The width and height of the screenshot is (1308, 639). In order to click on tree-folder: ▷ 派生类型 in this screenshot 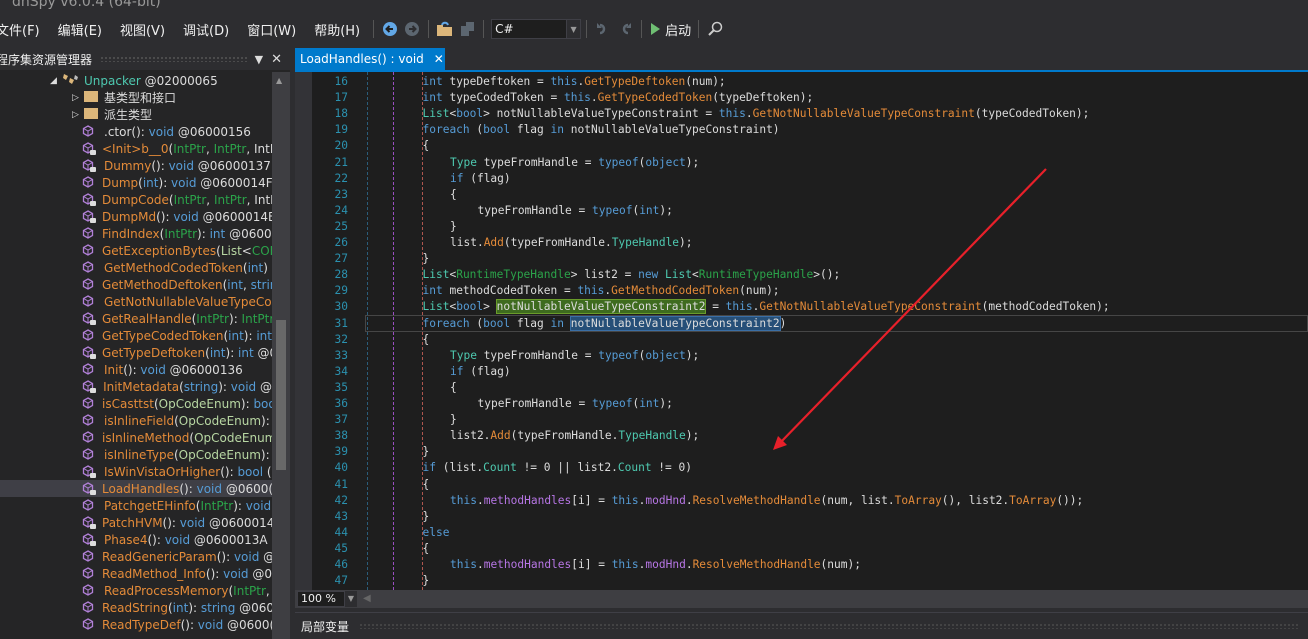, I will do `click(136, 114)`.